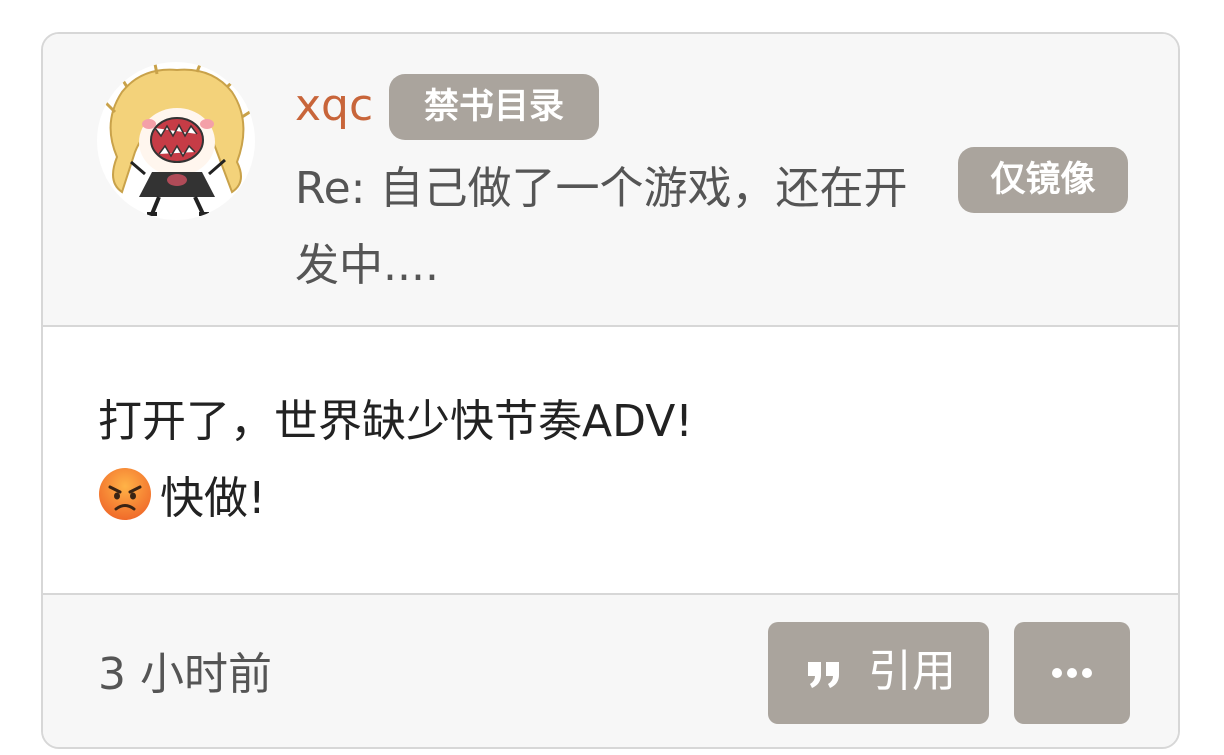  What do you see at coordinates (1043, 180) in the screenshot?
I see `mirror-only-badge: 仅镜像` at bounding box center [1043, 180].